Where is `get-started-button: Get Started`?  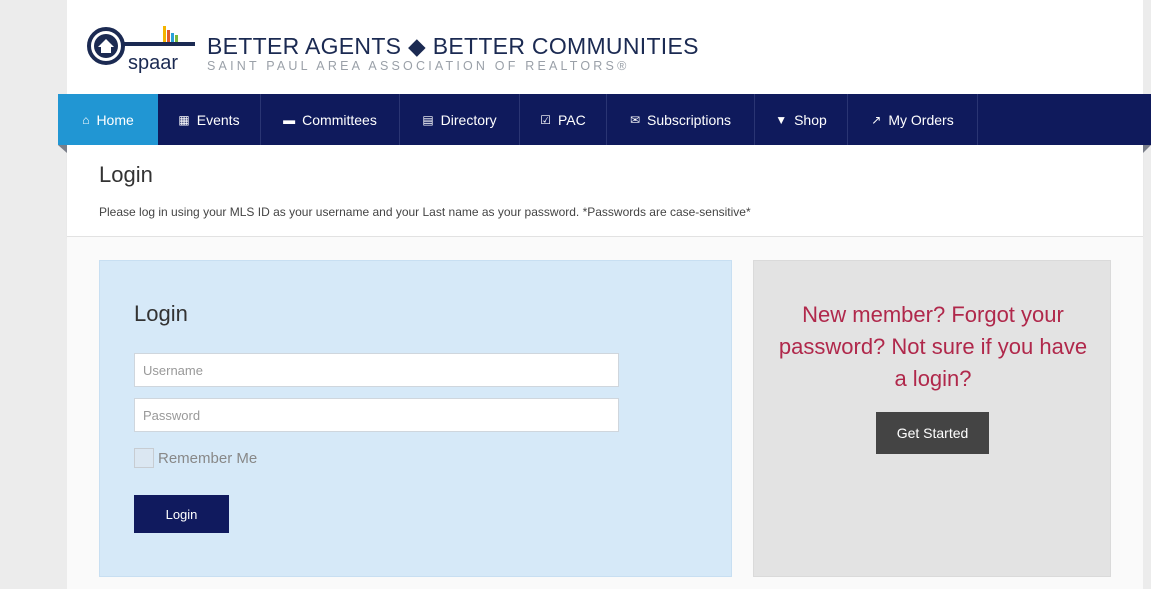 get-started-button: Get Started is located at coordinates (932, 433).